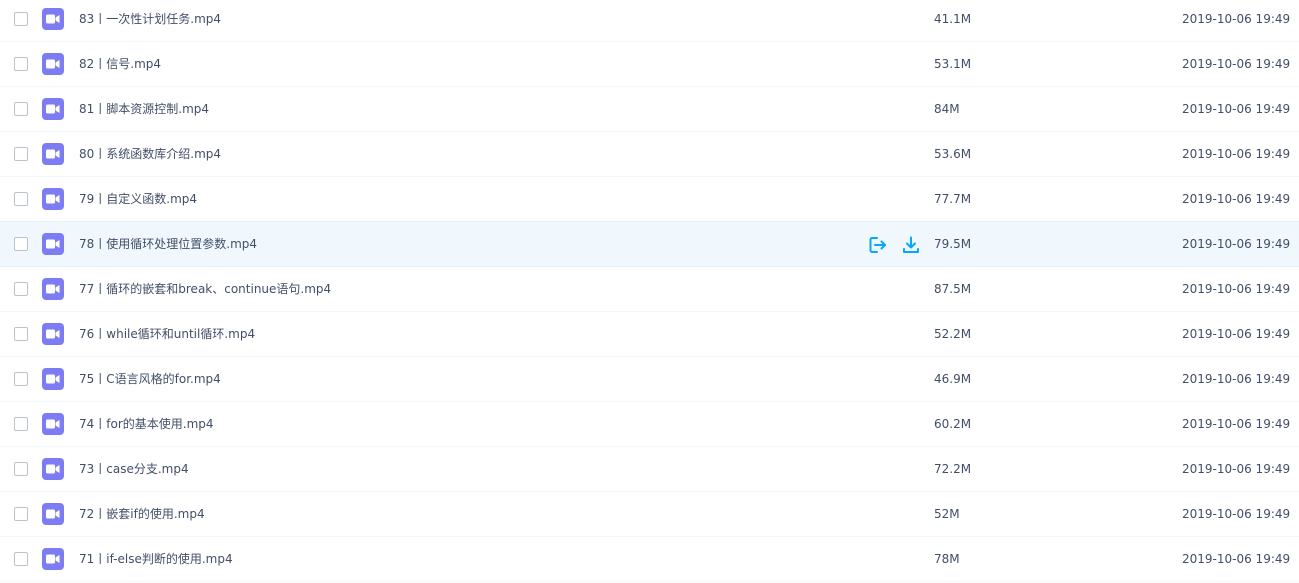 The width and height of the screenshot is (1299, 583). I want to click on file-name: 75丨C语言风格的for.mp4, so click(150, 379).